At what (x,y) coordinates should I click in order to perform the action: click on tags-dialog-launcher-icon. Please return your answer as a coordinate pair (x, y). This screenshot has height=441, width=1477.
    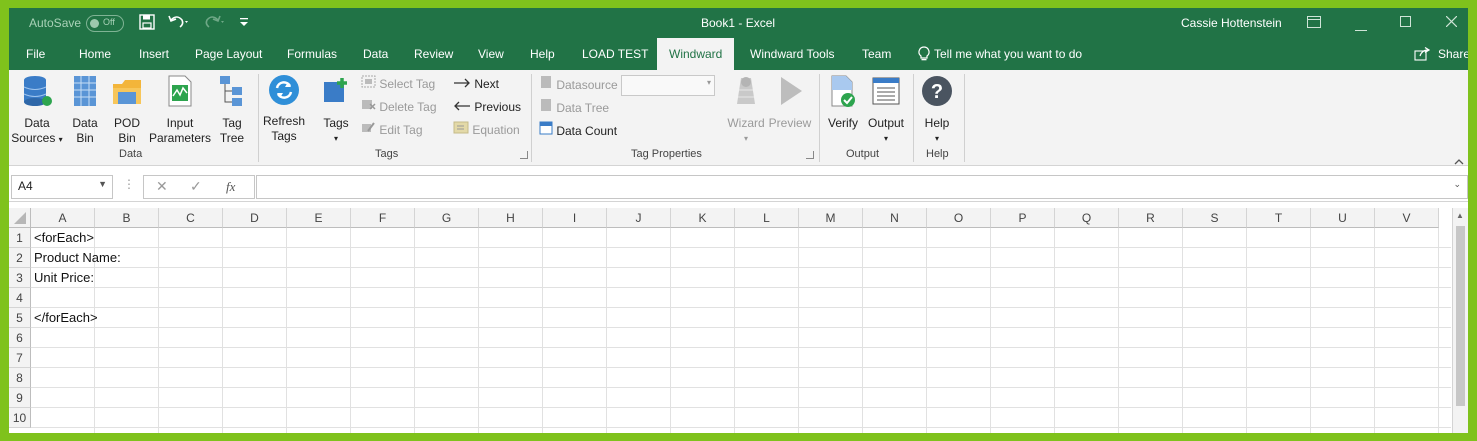
    Looking at the image, I should click on (524, 155).